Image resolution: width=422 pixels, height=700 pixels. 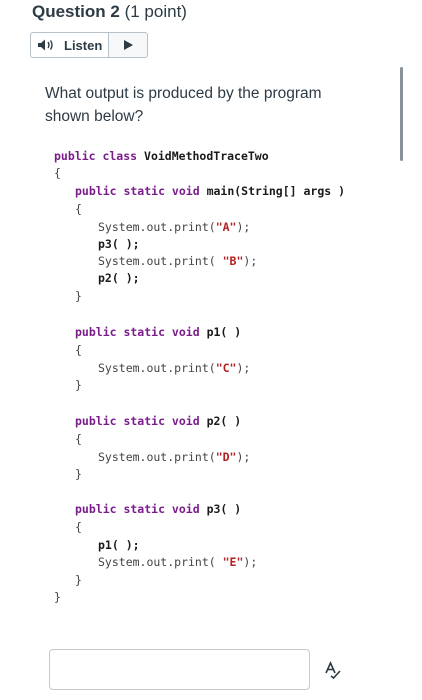 What do you see at coordinates (83, 45) in the screenshot?
I see `listen-label: Listen` at bounding box center [83, 45].